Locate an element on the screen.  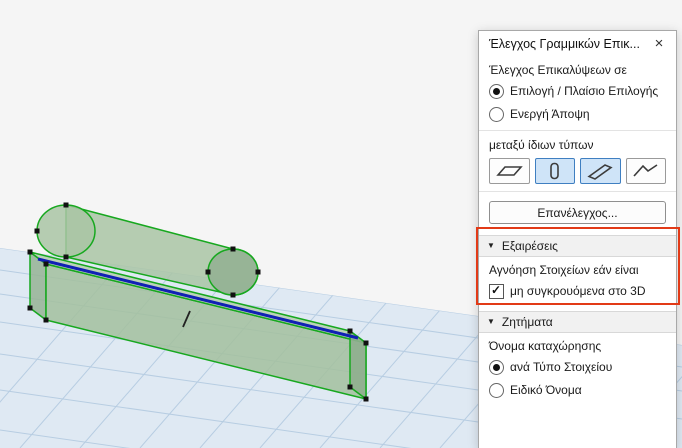
radio-selection-frame: Επιλογή / Πλαίσιο Επιλογής is located at coordinates (577, 91).